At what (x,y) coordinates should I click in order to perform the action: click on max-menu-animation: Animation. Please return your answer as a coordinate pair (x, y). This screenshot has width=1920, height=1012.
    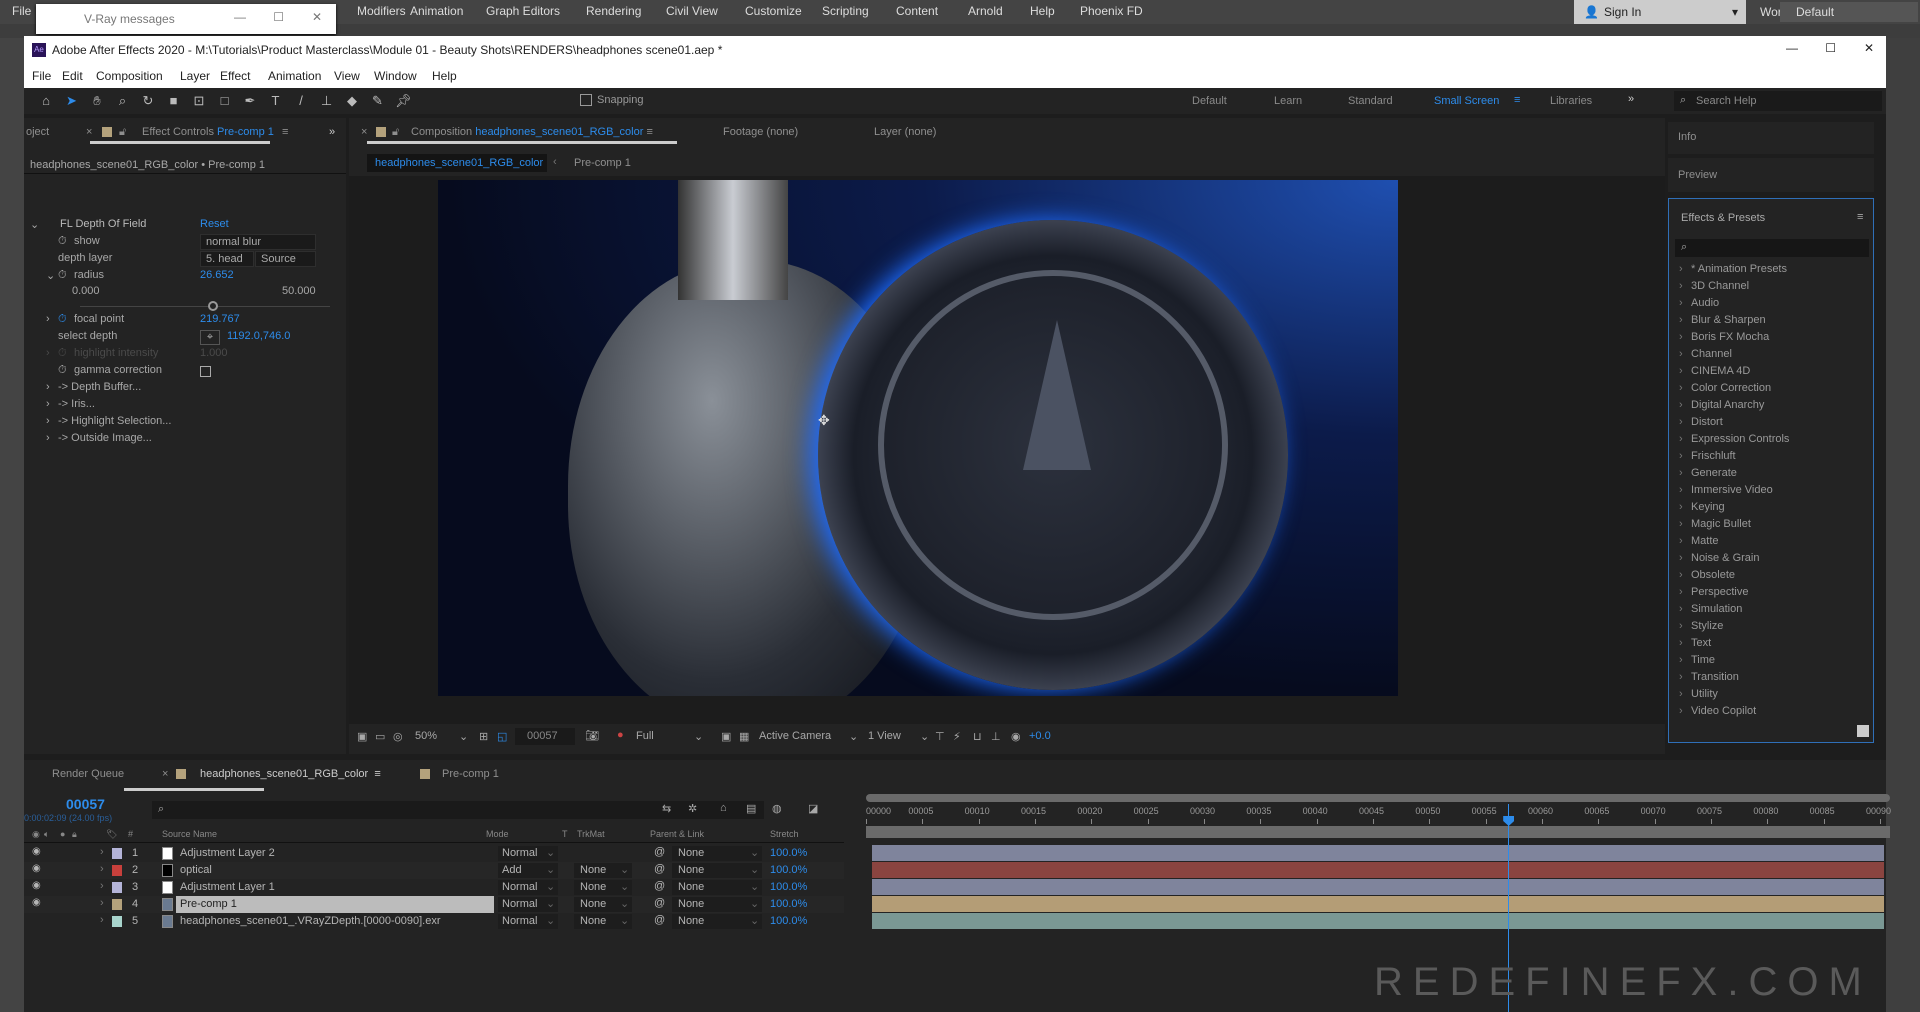
    Looking at the image, I should click on (436, 11).